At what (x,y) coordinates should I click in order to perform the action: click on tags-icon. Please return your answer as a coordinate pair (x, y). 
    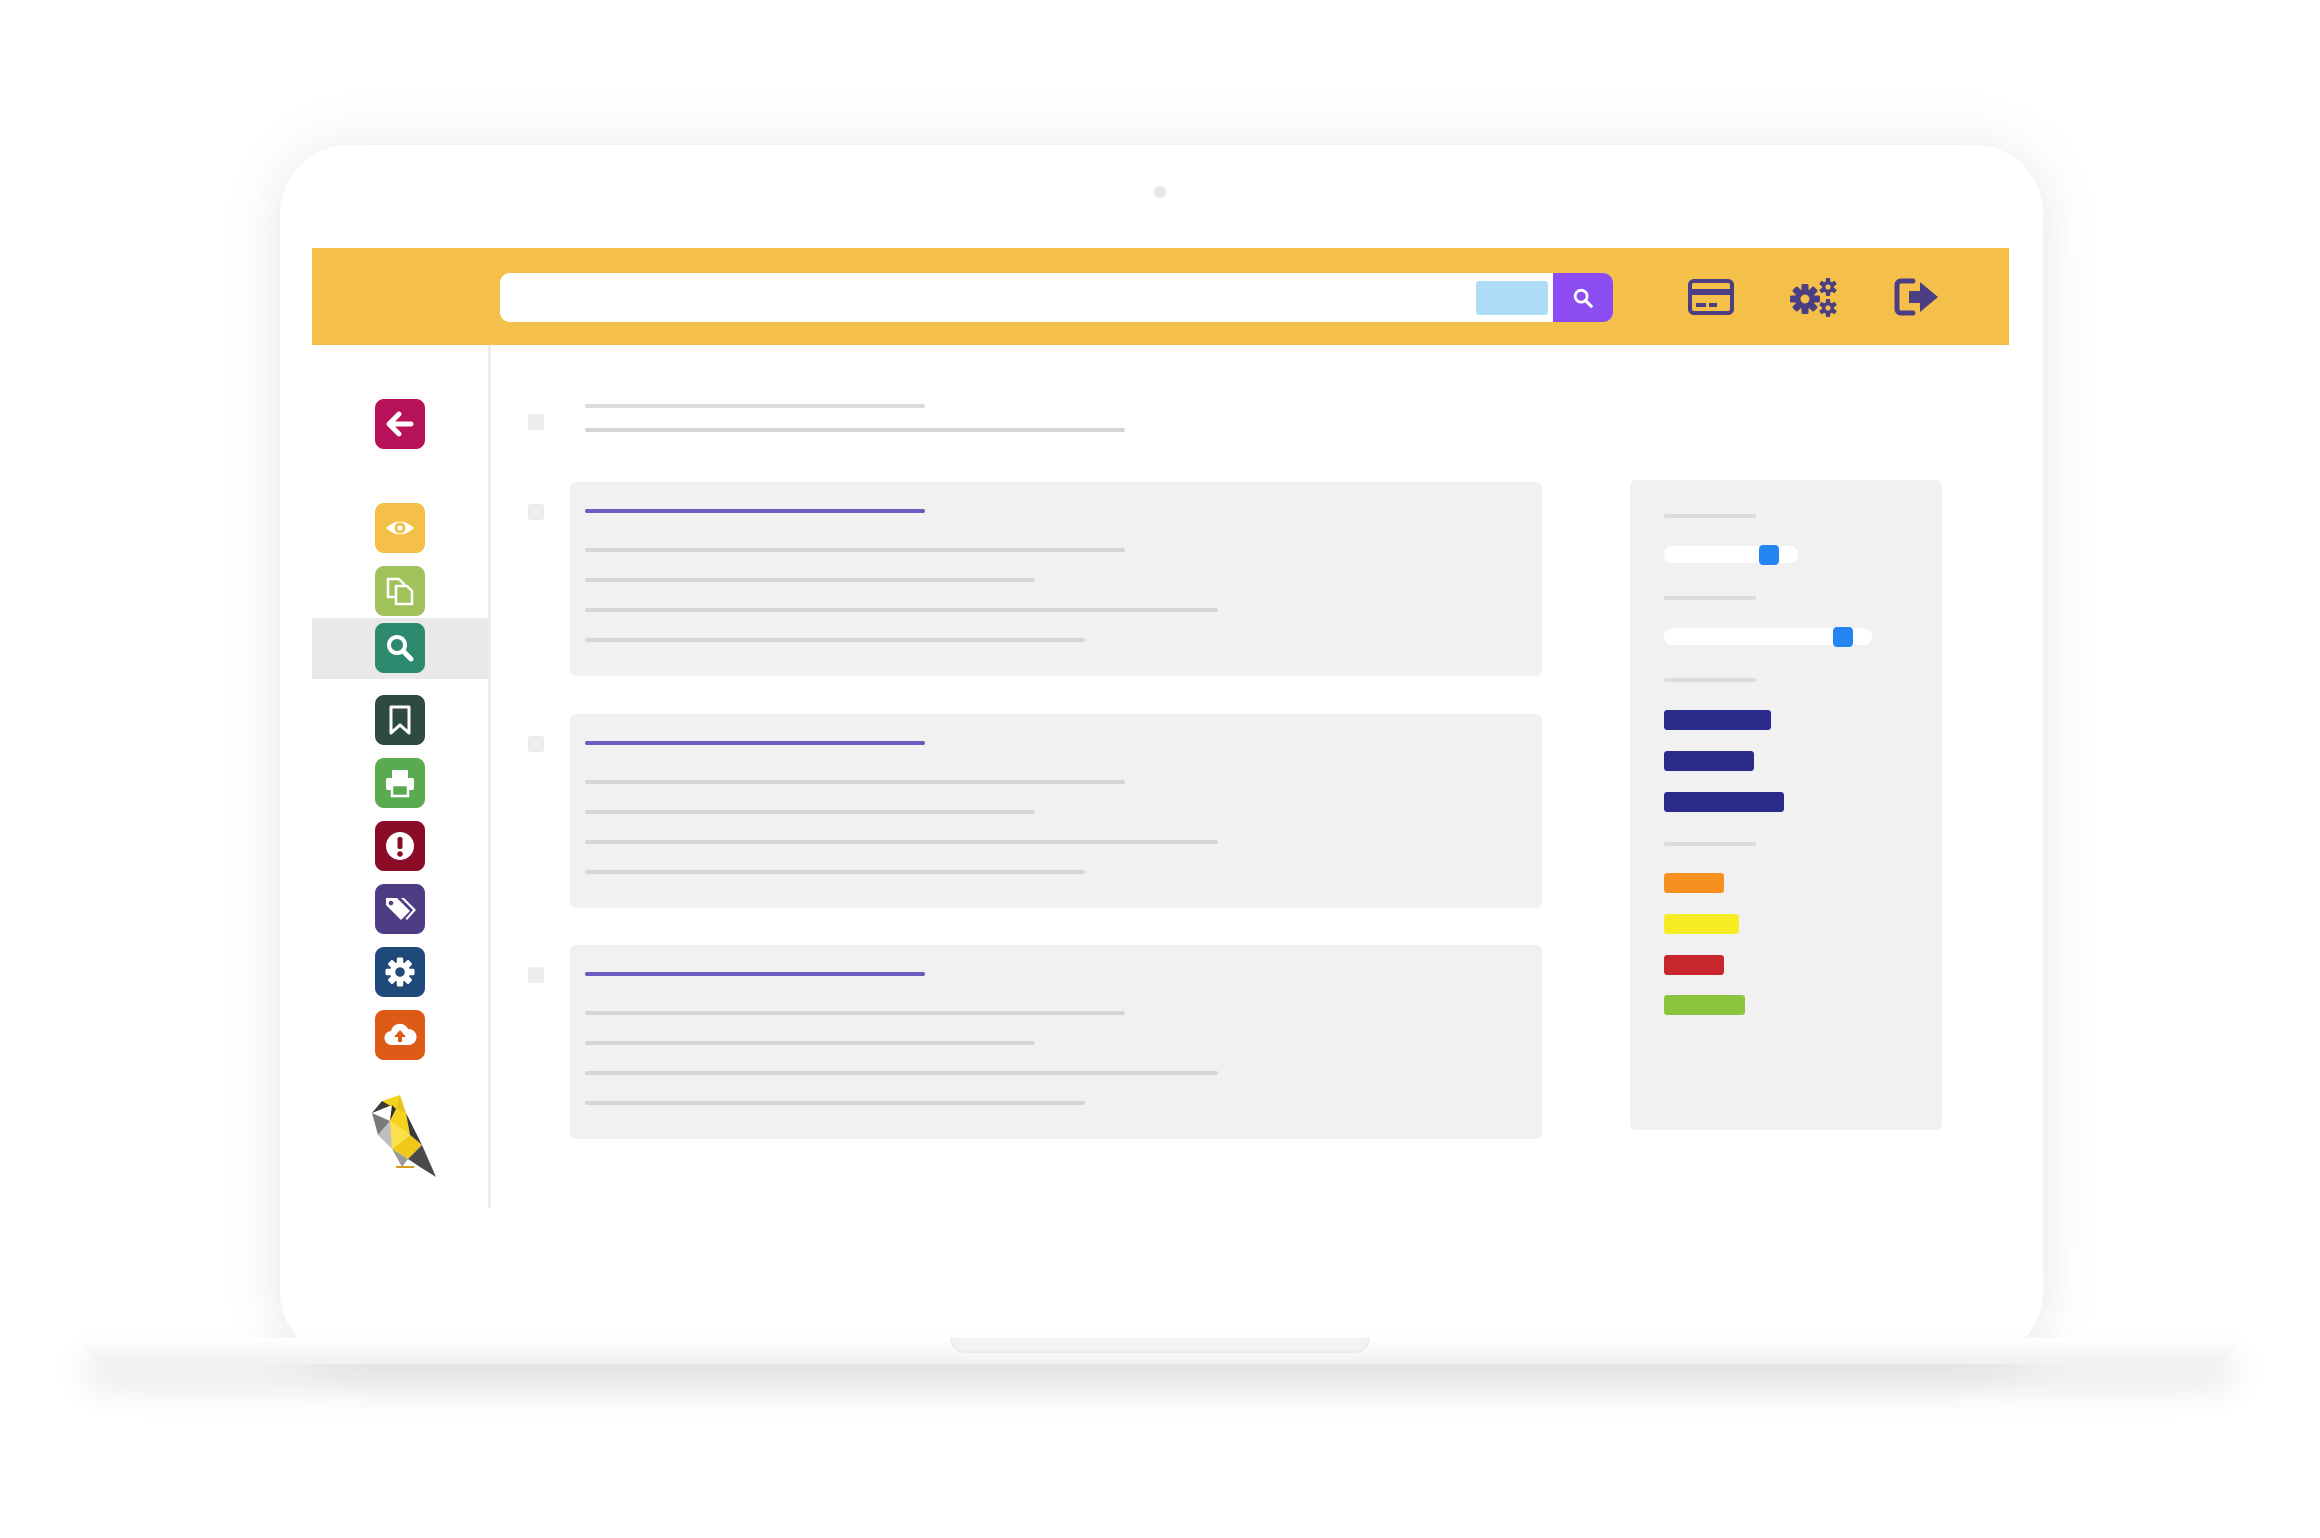
    Looking at the image, I should click on (401, 909).